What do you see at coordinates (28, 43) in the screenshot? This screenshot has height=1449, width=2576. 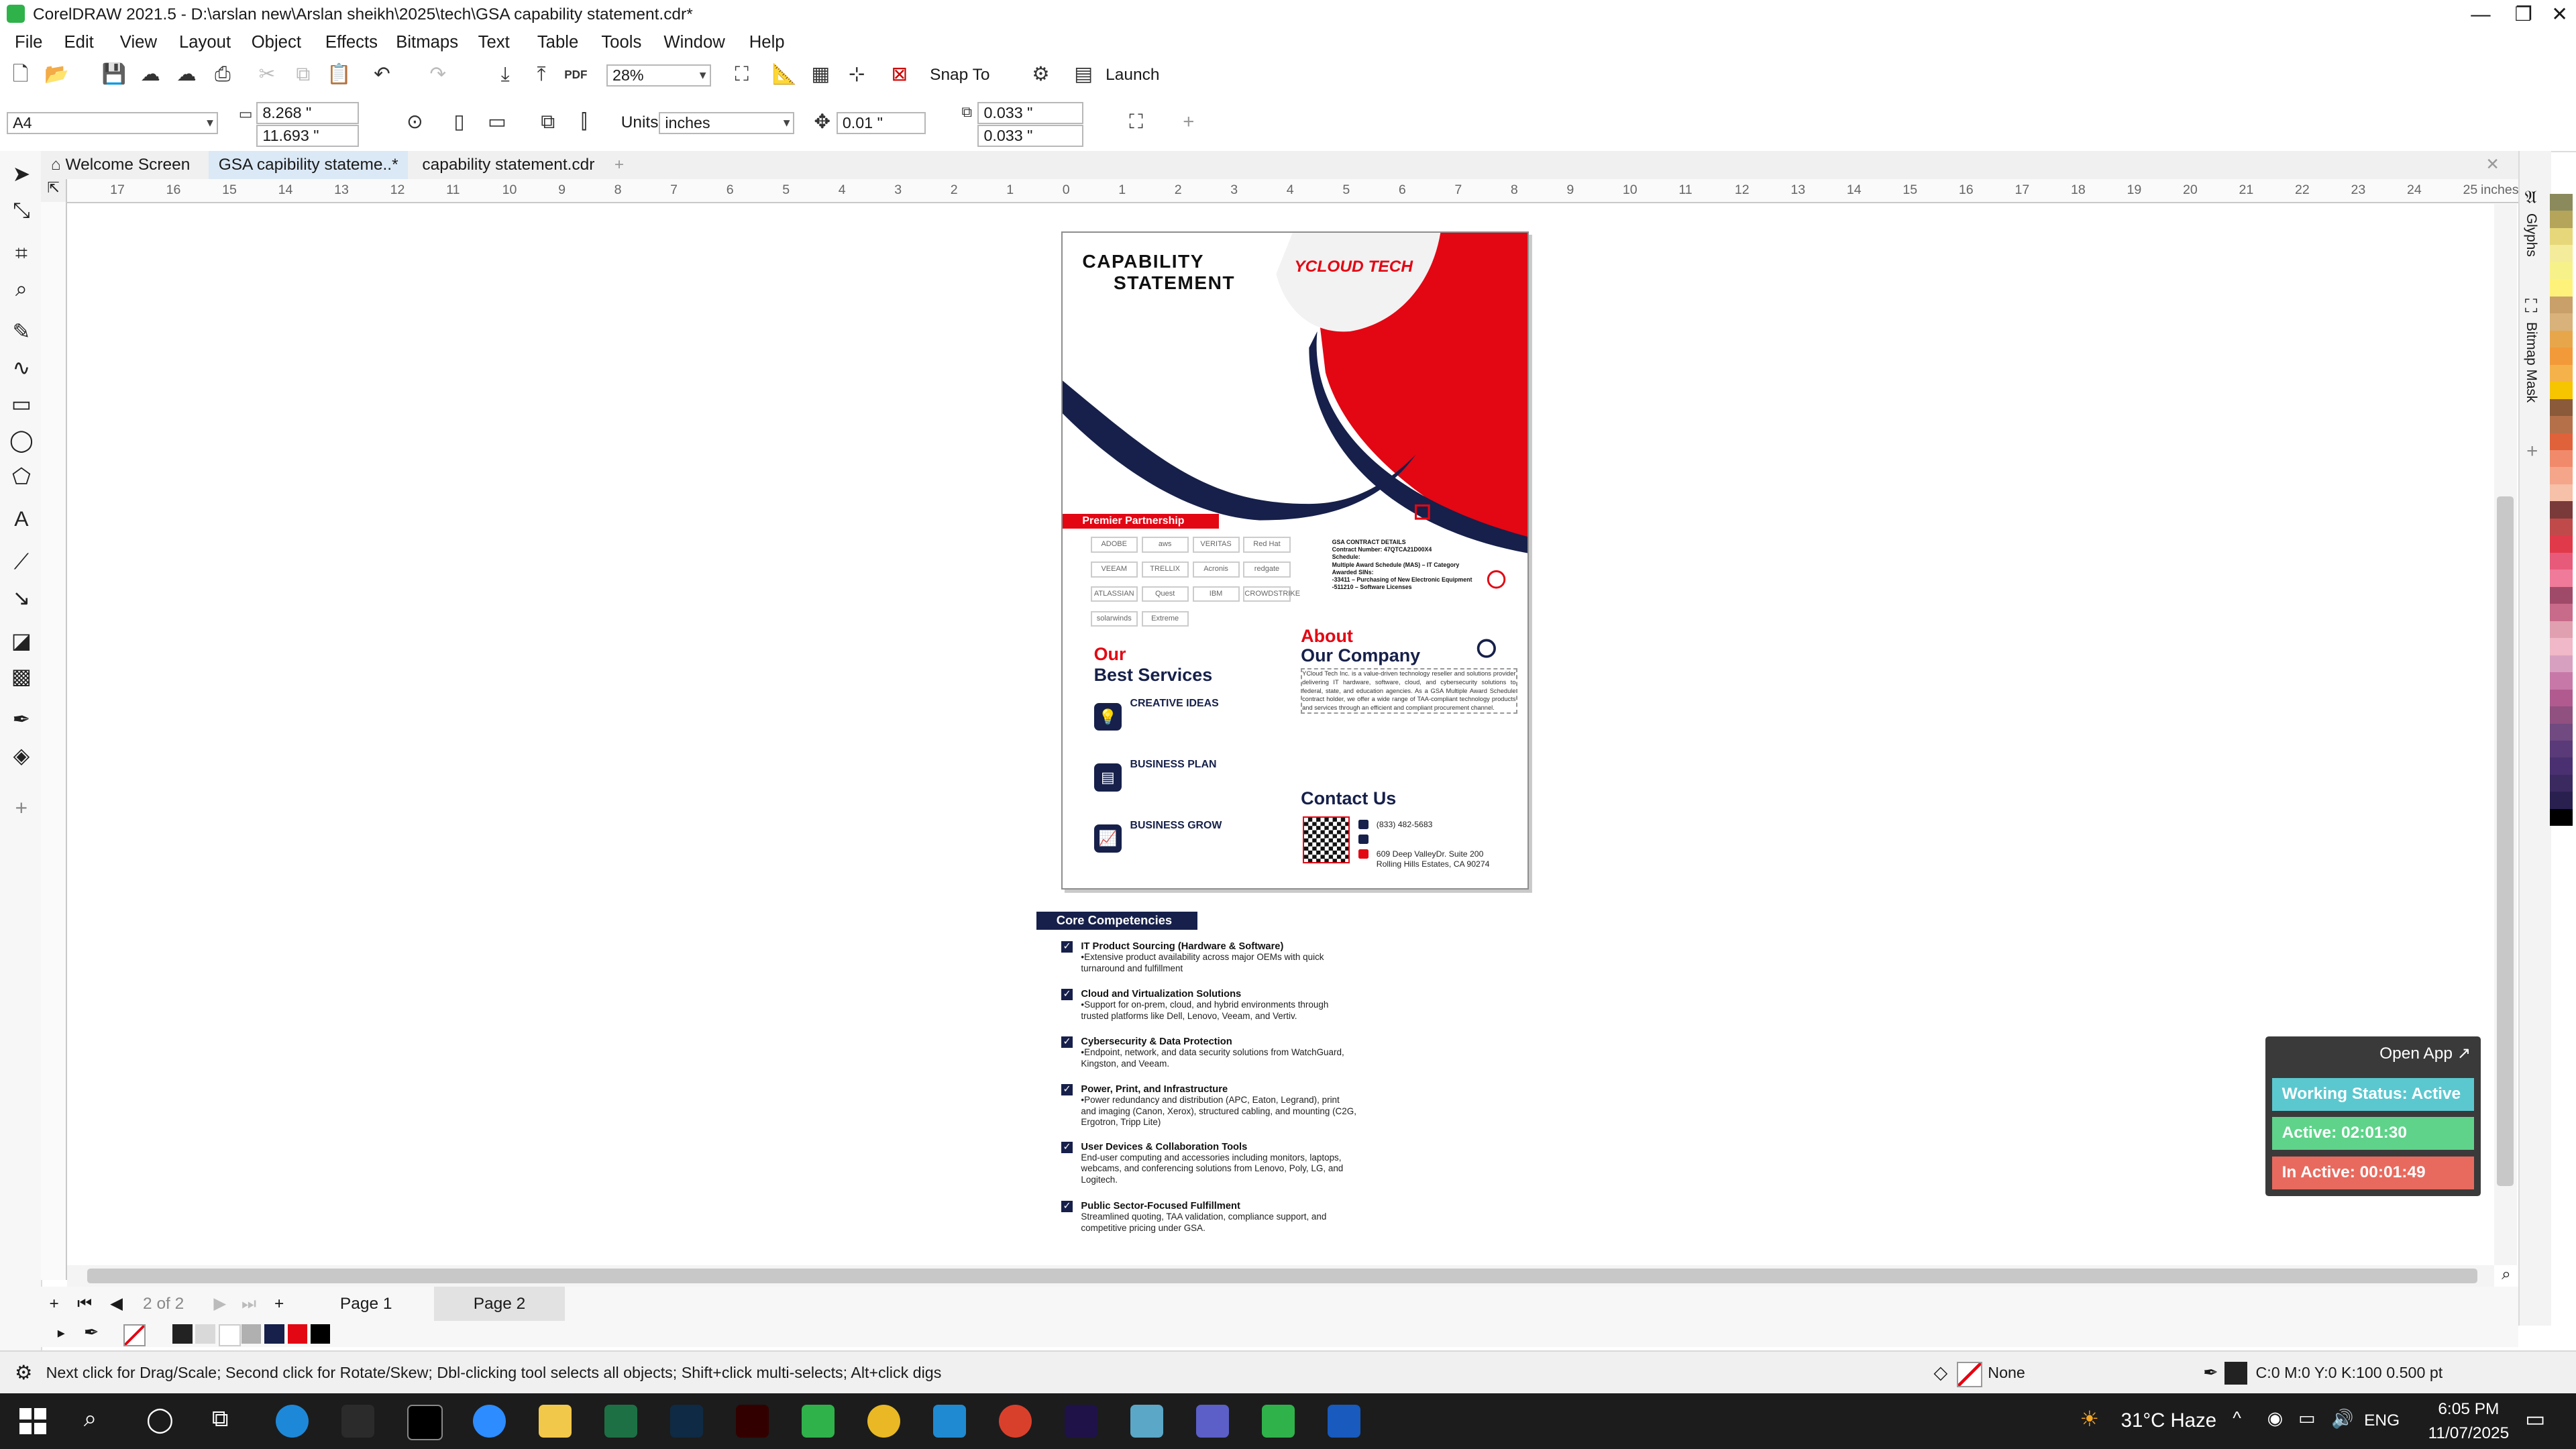 I see `menu-file: File` at bounding box center [28, 43].